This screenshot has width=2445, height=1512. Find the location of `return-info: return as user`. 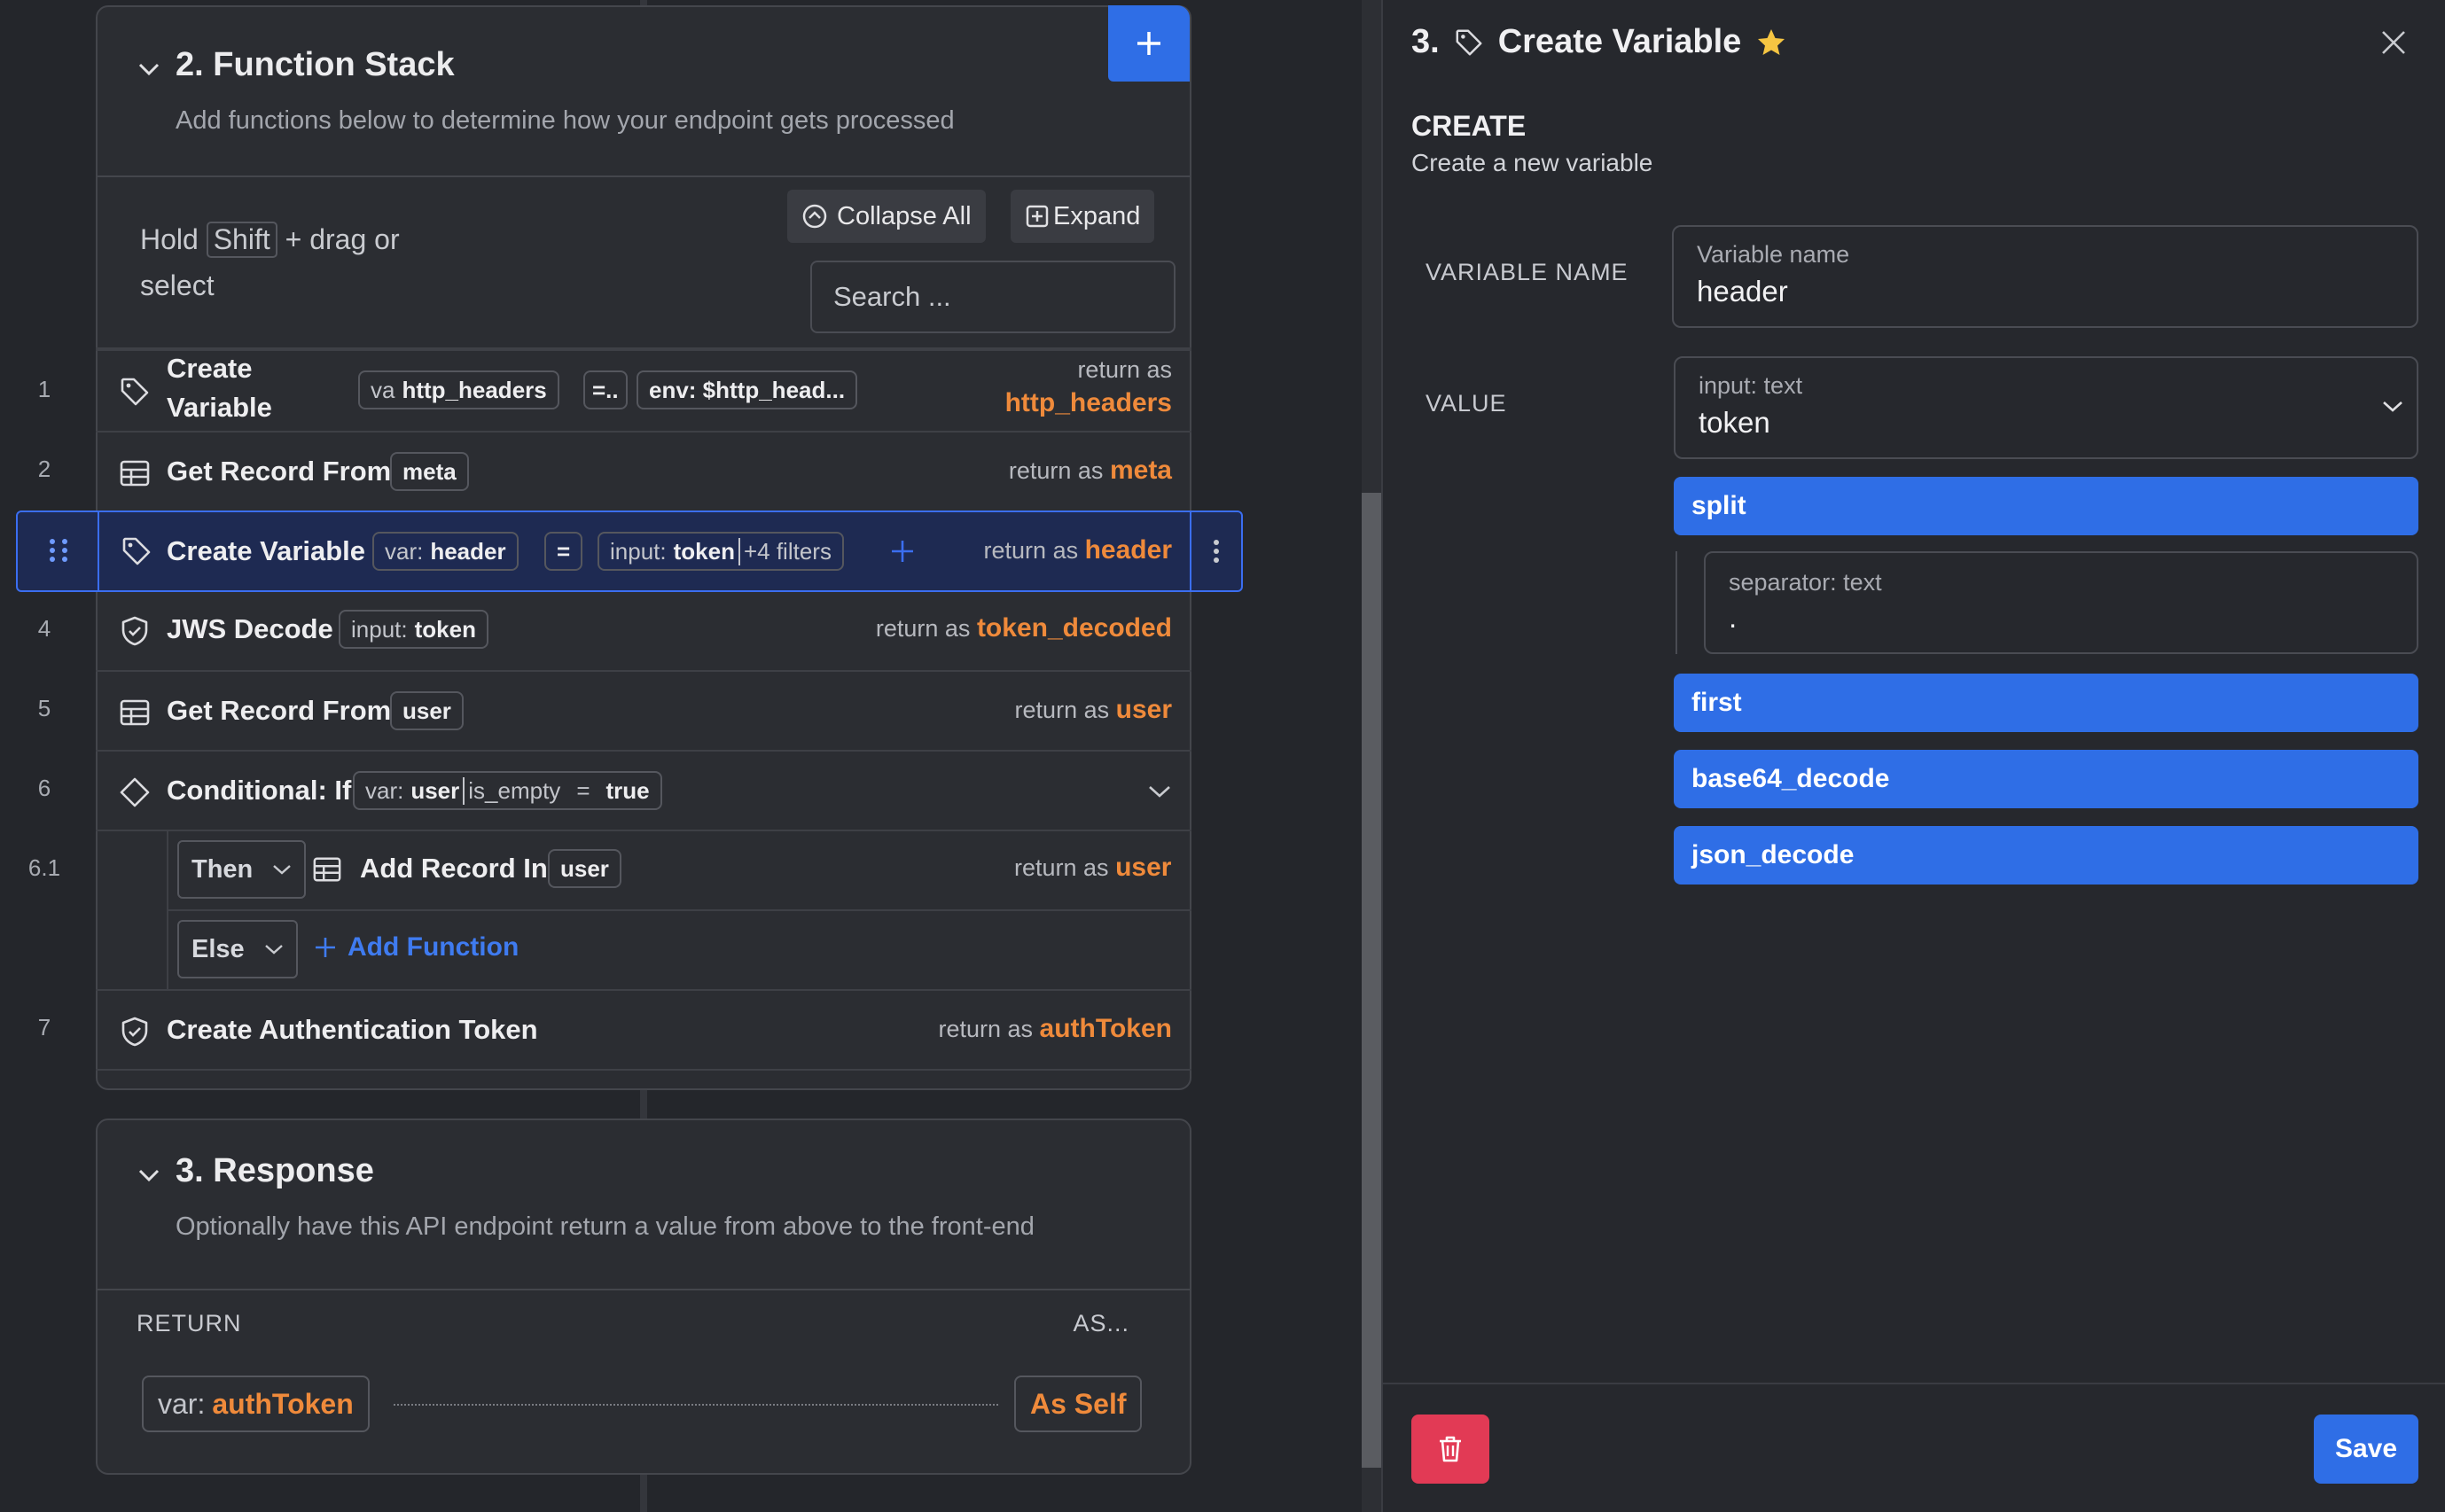

return-info: return as user is located at coordinates (1093, 868).